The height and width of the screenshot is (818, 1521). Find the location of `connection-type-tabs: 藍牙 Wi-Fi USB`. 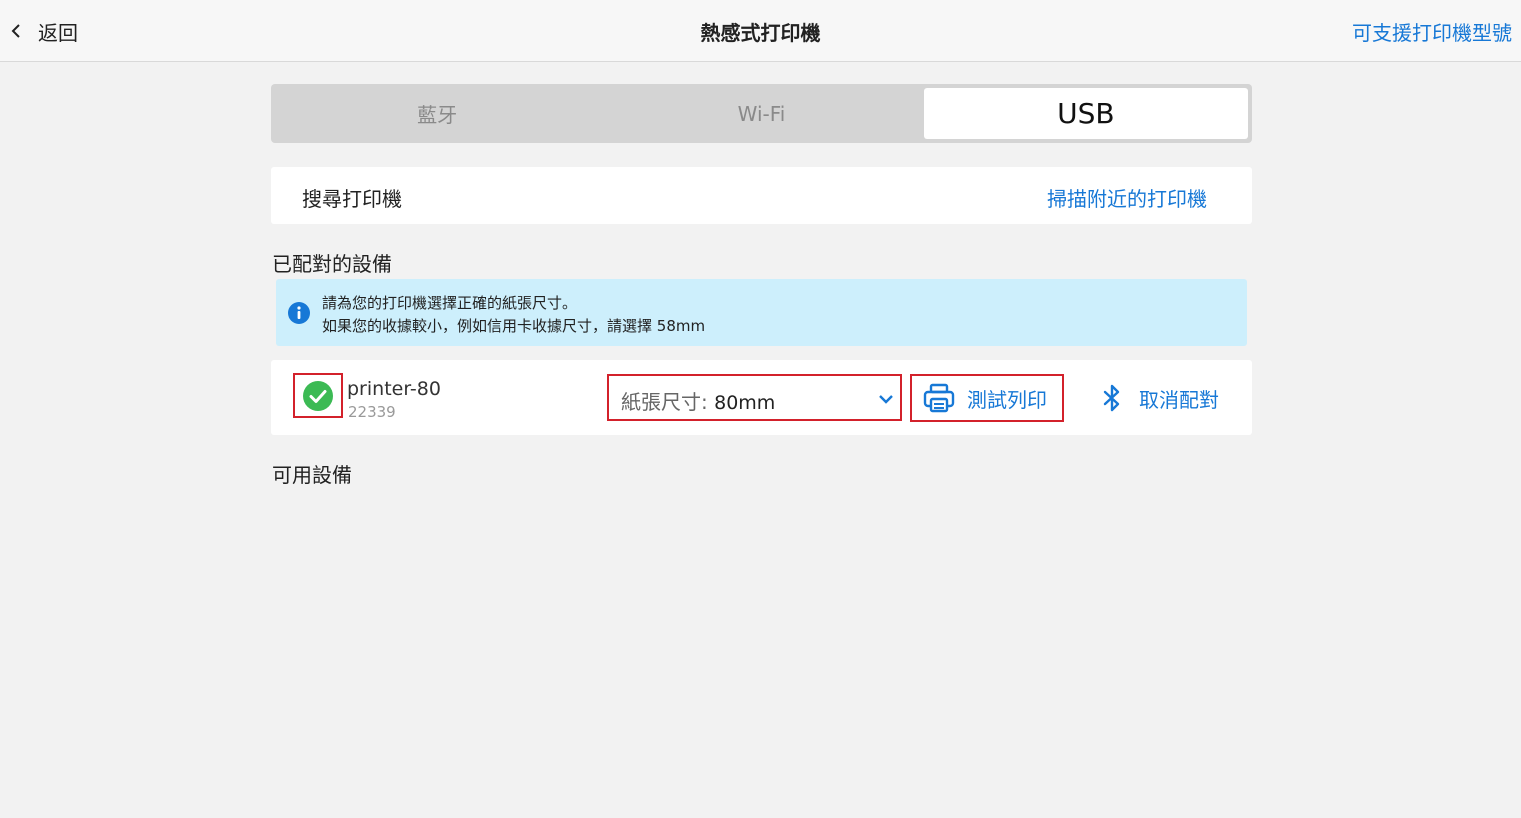

connection-type-tabs: 藍牙 Wi-Fi USB is located at coordinates (761, 113).